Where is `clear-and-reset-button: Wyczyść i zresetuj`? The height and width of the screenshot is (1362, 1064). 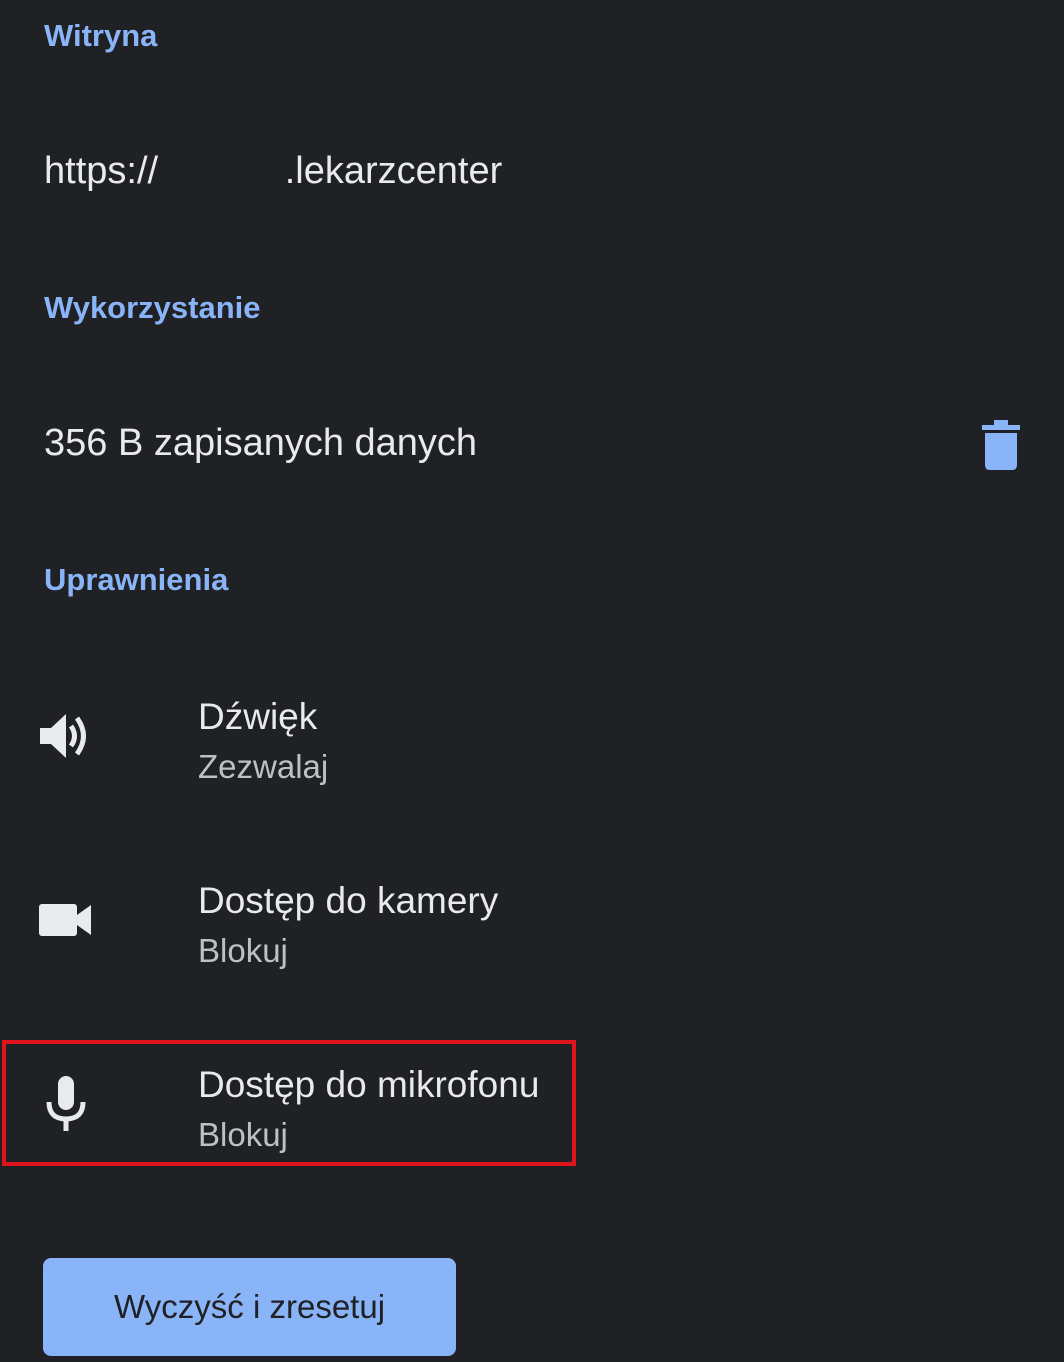 clear-and-reset-button: Wyczyść i zresetuj is located at coordinates (249, 1307).